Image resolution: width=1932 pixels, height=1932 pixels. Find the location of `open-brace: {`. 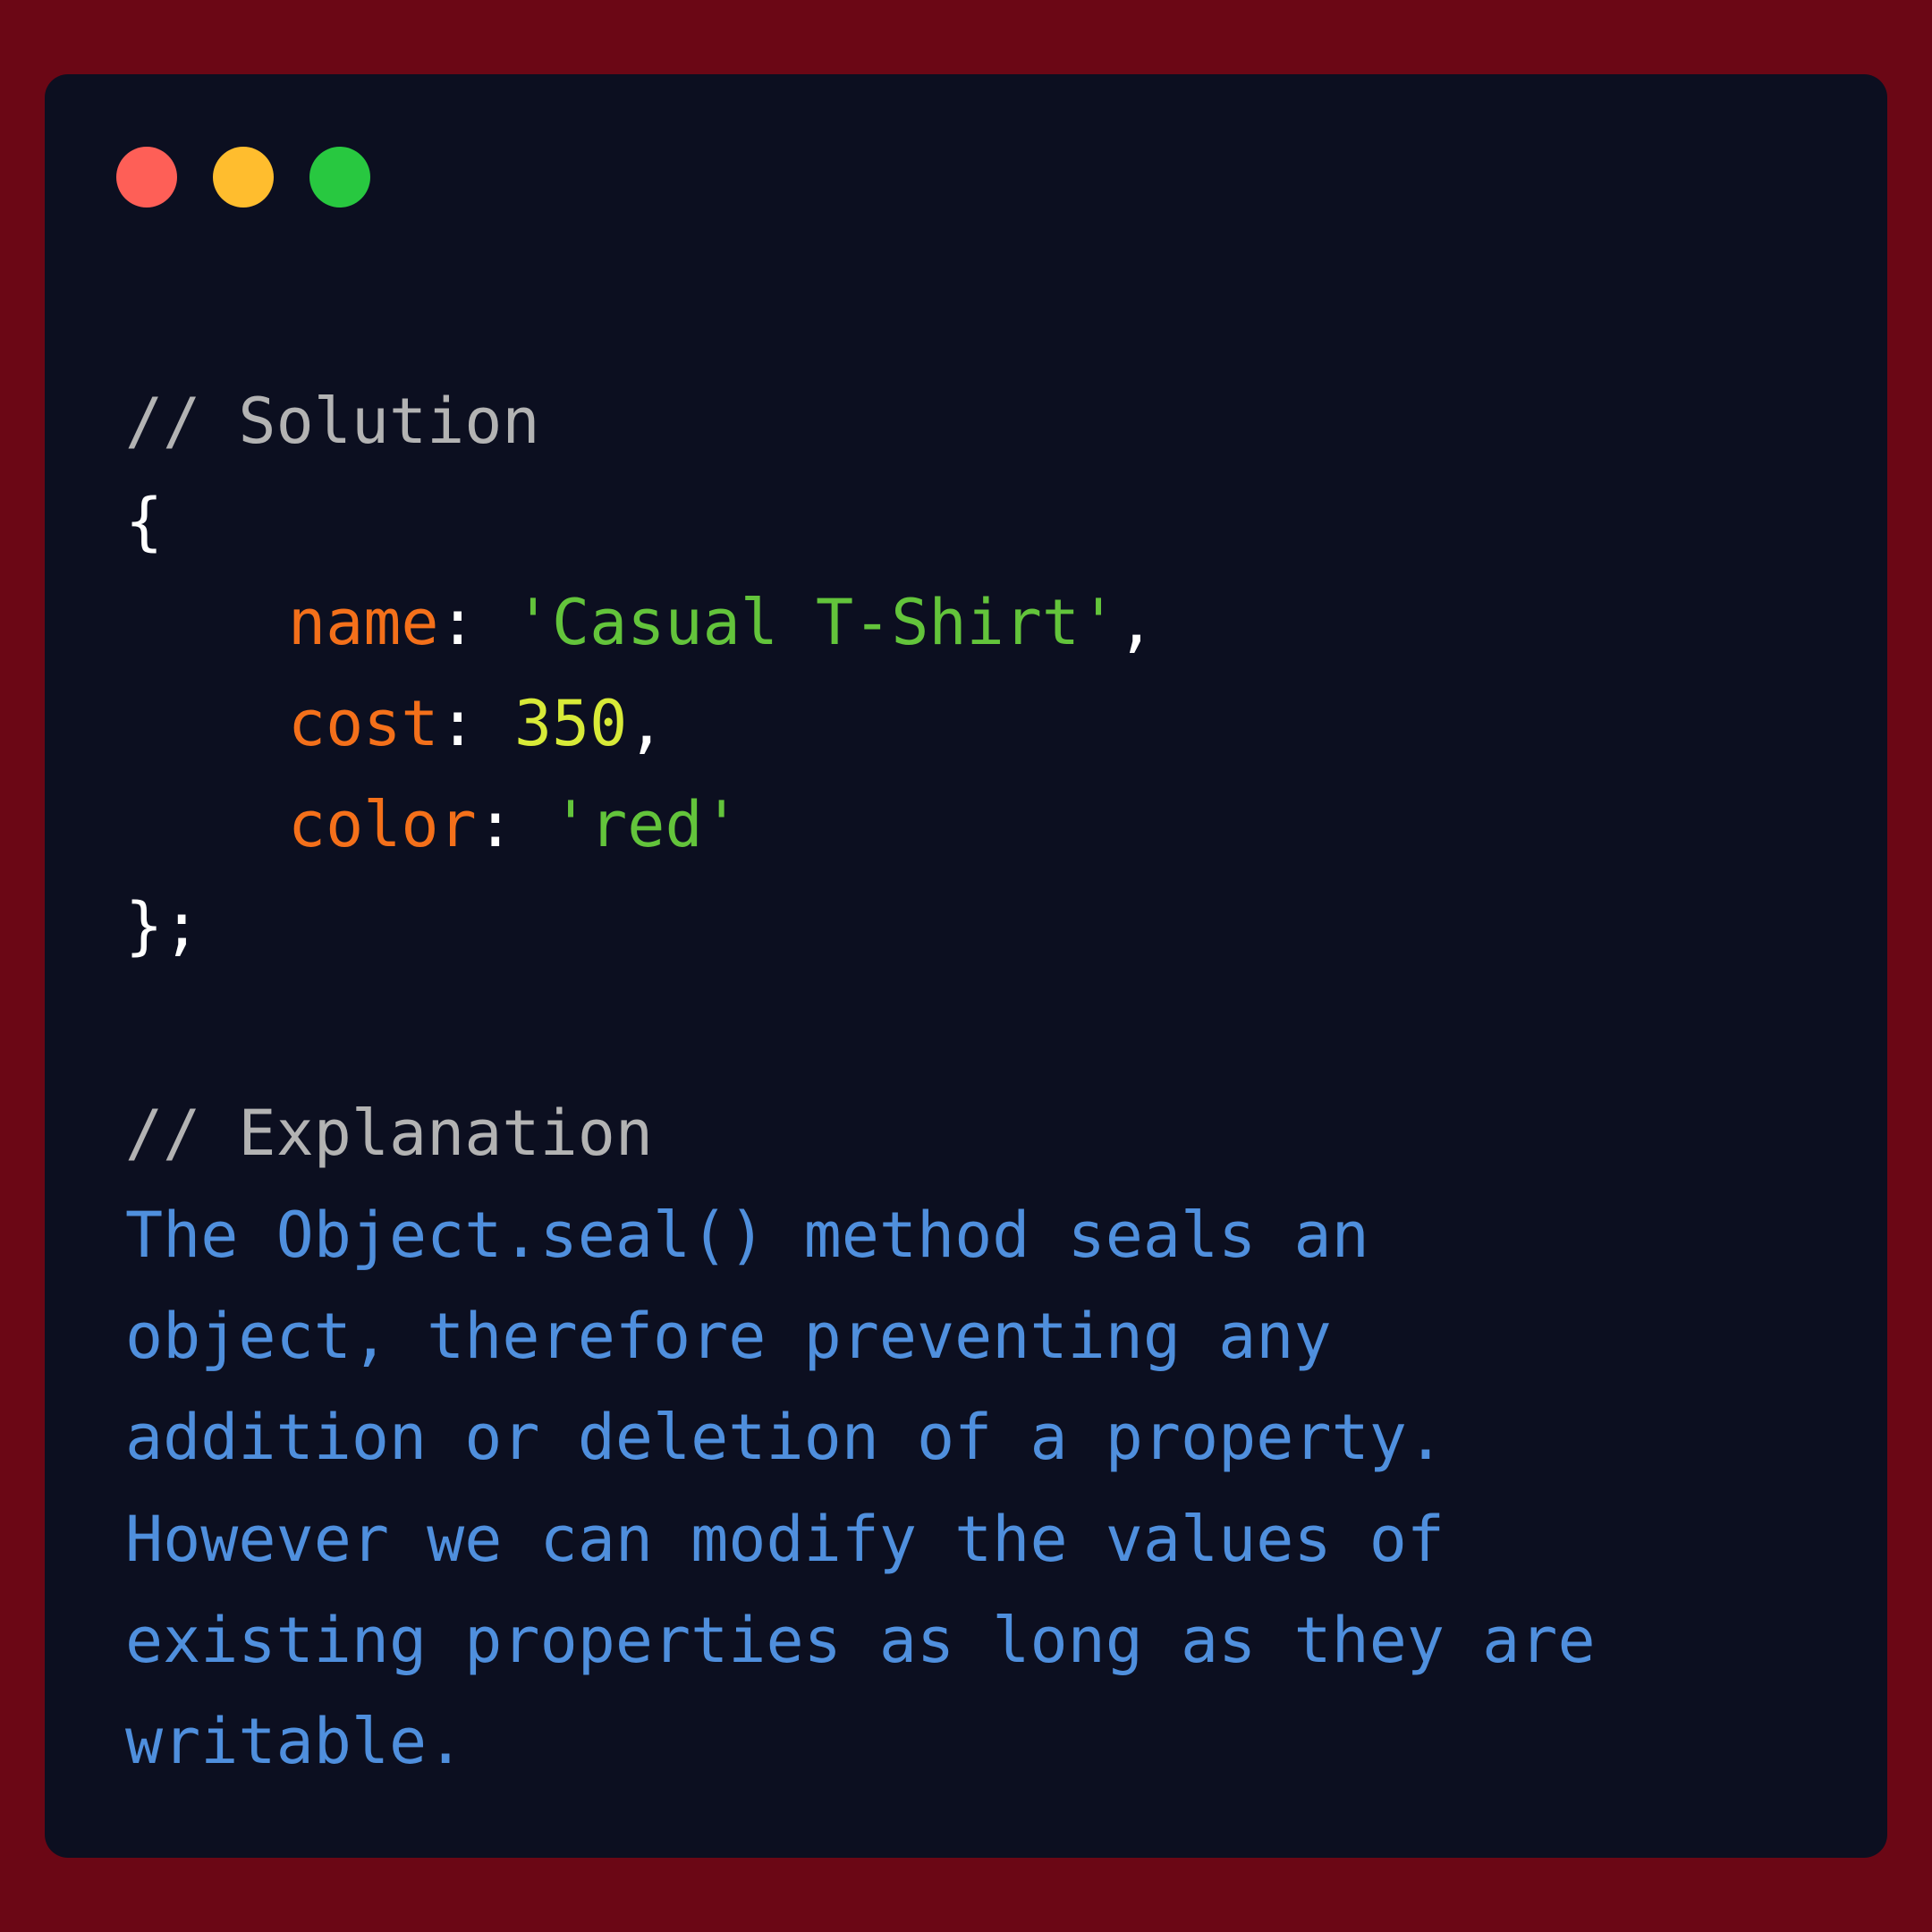

open-brace: { is located at coordinates (144, 521).